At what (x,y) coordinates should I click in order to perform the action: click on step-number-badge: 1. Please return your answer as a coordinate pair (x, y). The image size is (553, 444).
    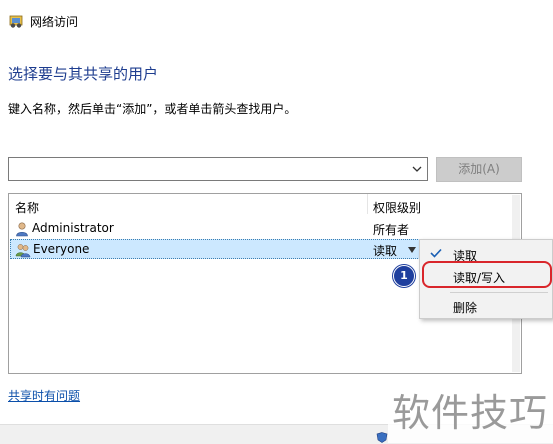
    Looking at the image, I should click on (404, 276).